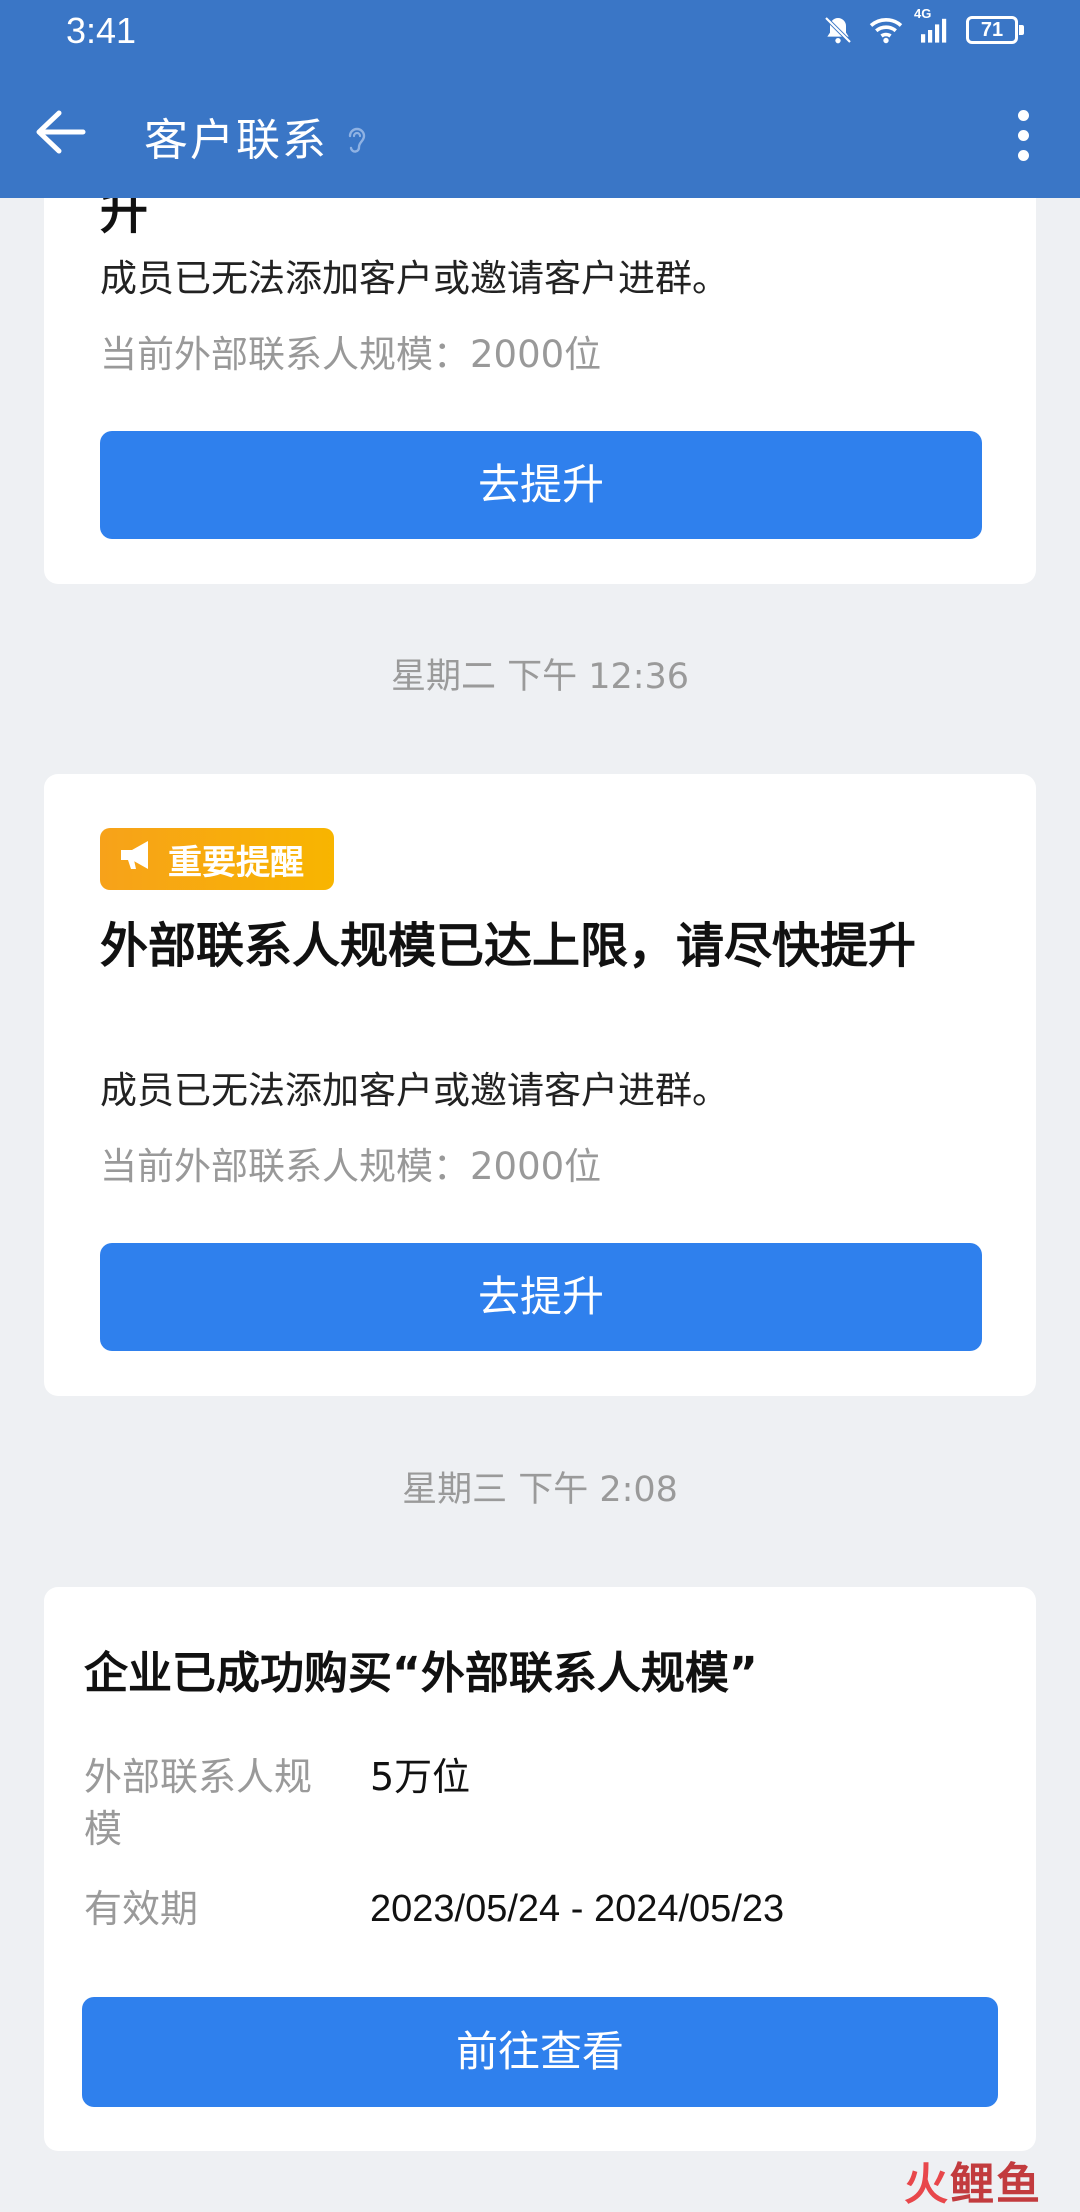 Image resolution: width=1080 pixels, height=2212 pixels. What do you see at coordinates (886, 30) in the screenshot?
I see `wifi-icon` at bounding box center [886, 30].